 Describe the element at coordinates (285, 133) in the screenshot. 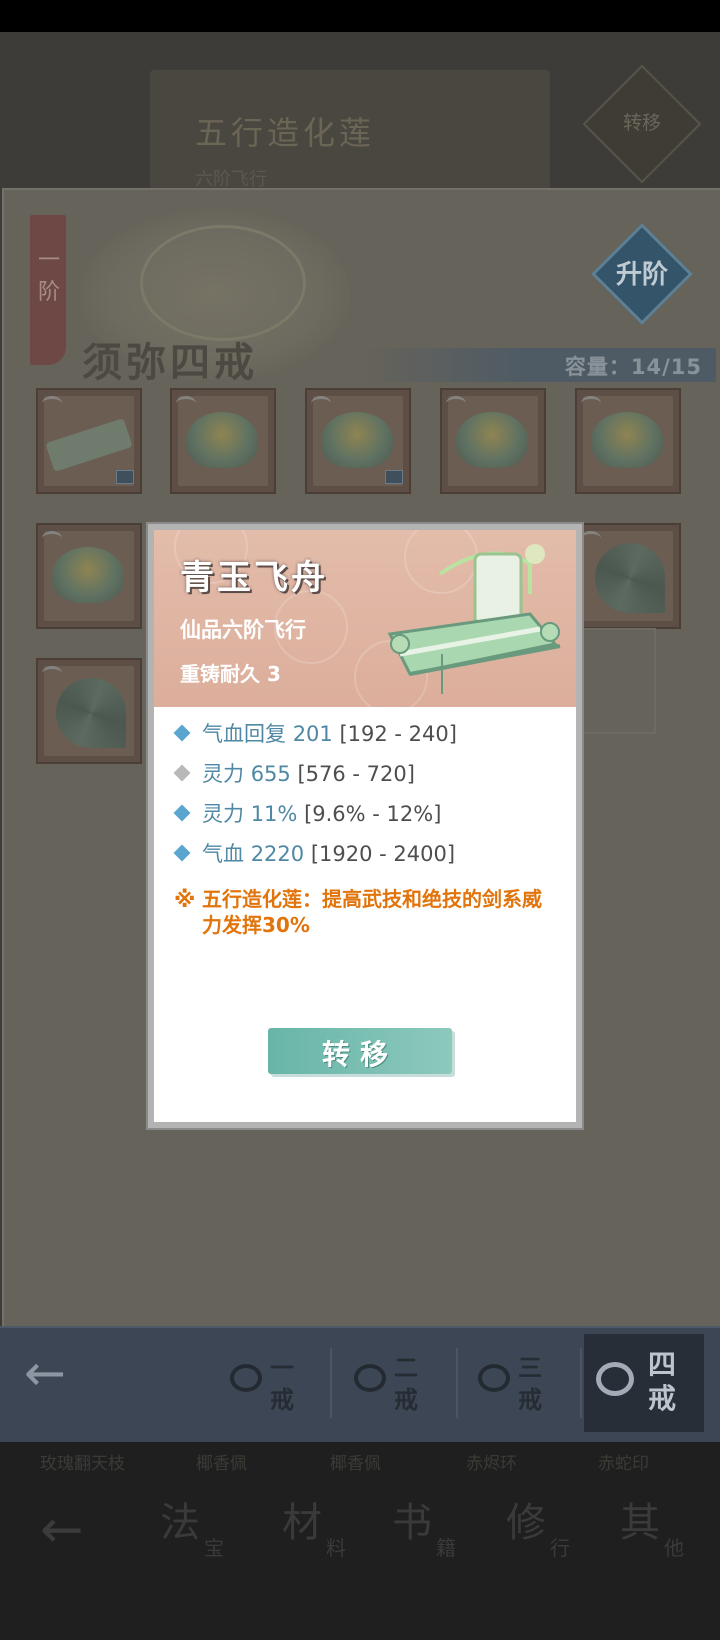

I see `background-title: 五行造化莲` at that location.